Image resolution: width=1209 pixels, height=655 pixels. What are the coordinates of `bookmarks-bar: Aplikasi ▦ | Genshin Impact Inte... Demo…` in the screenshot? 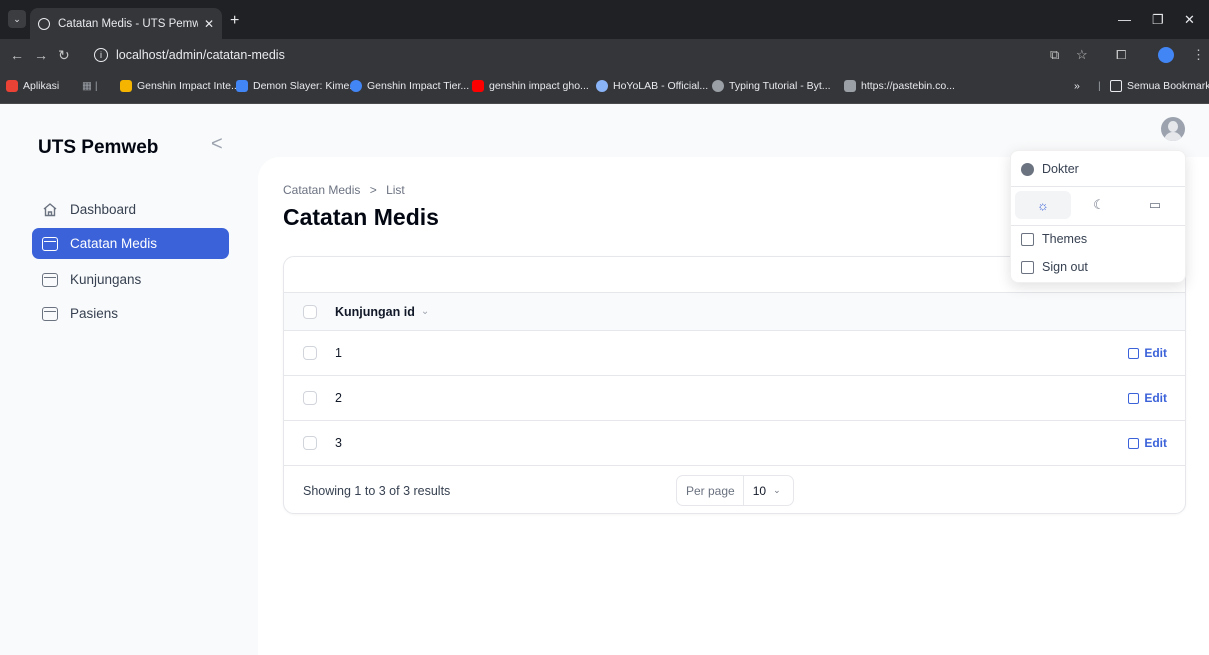 It's located at (604, 87).